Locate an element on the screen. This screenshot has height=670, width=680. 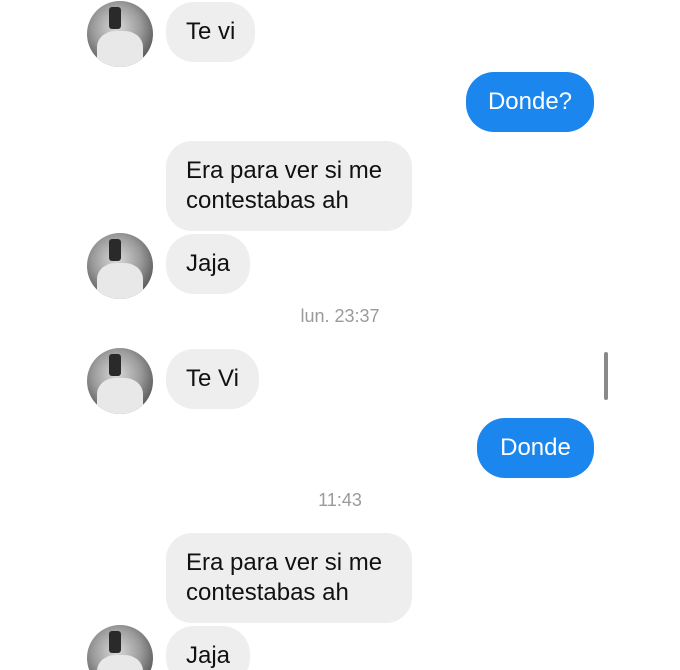
outgoing-message-bubble: Donde is located at coordinates (535, 448).